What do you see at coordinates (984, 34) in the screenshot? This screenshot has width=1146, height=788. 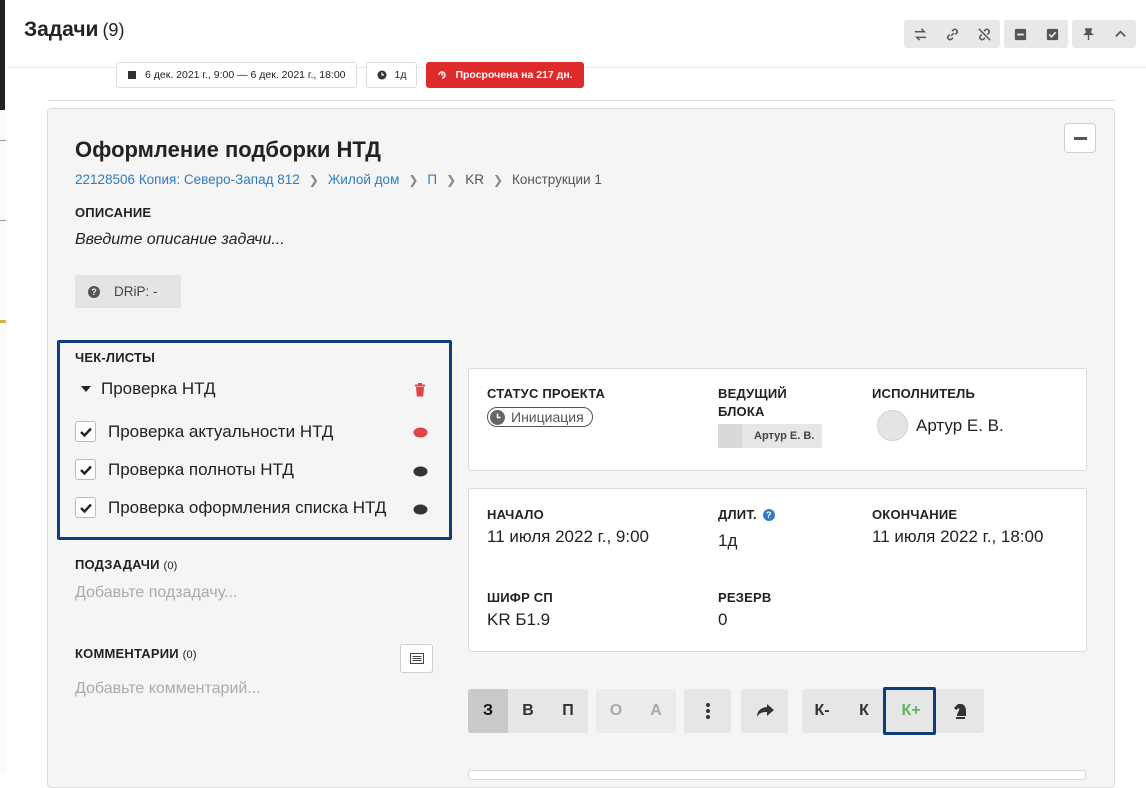 I see `unlink-icon` at bounding box center [984, 34].